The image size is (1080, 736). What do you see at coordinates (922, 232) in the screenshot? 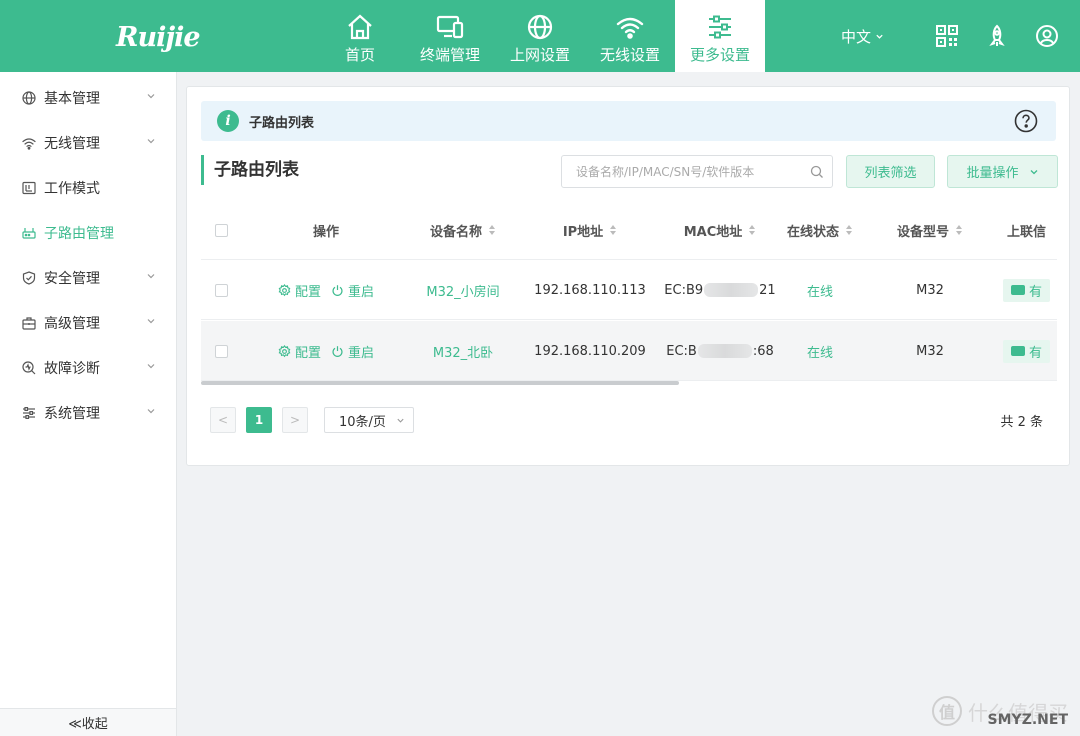
I see `col-model-label: 设备型号` at bounding box center [922, 232].